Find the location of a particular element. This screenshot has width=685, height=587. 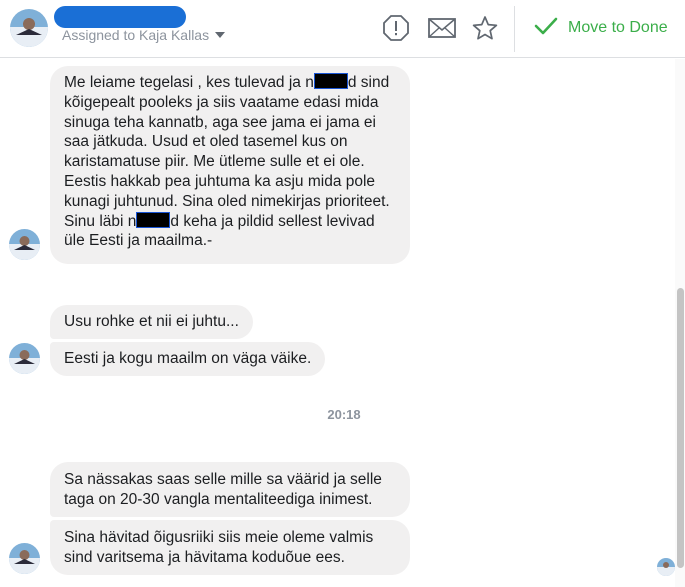

message-text: Eesti ja kogu maailm on väga väike. is located at coordinates (188, 358).